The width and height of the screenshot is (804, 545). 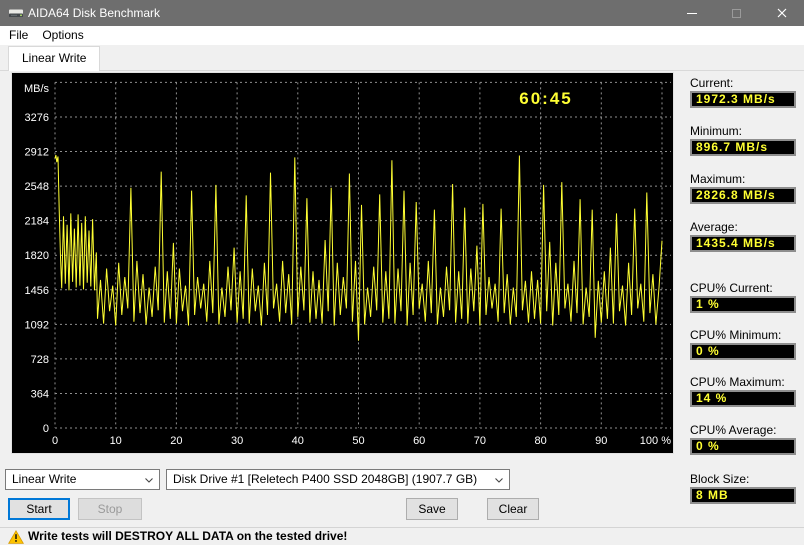 I want to click on stat-label-cpu-minimum: CPU% Minimum:, so click(x=736, y=335).